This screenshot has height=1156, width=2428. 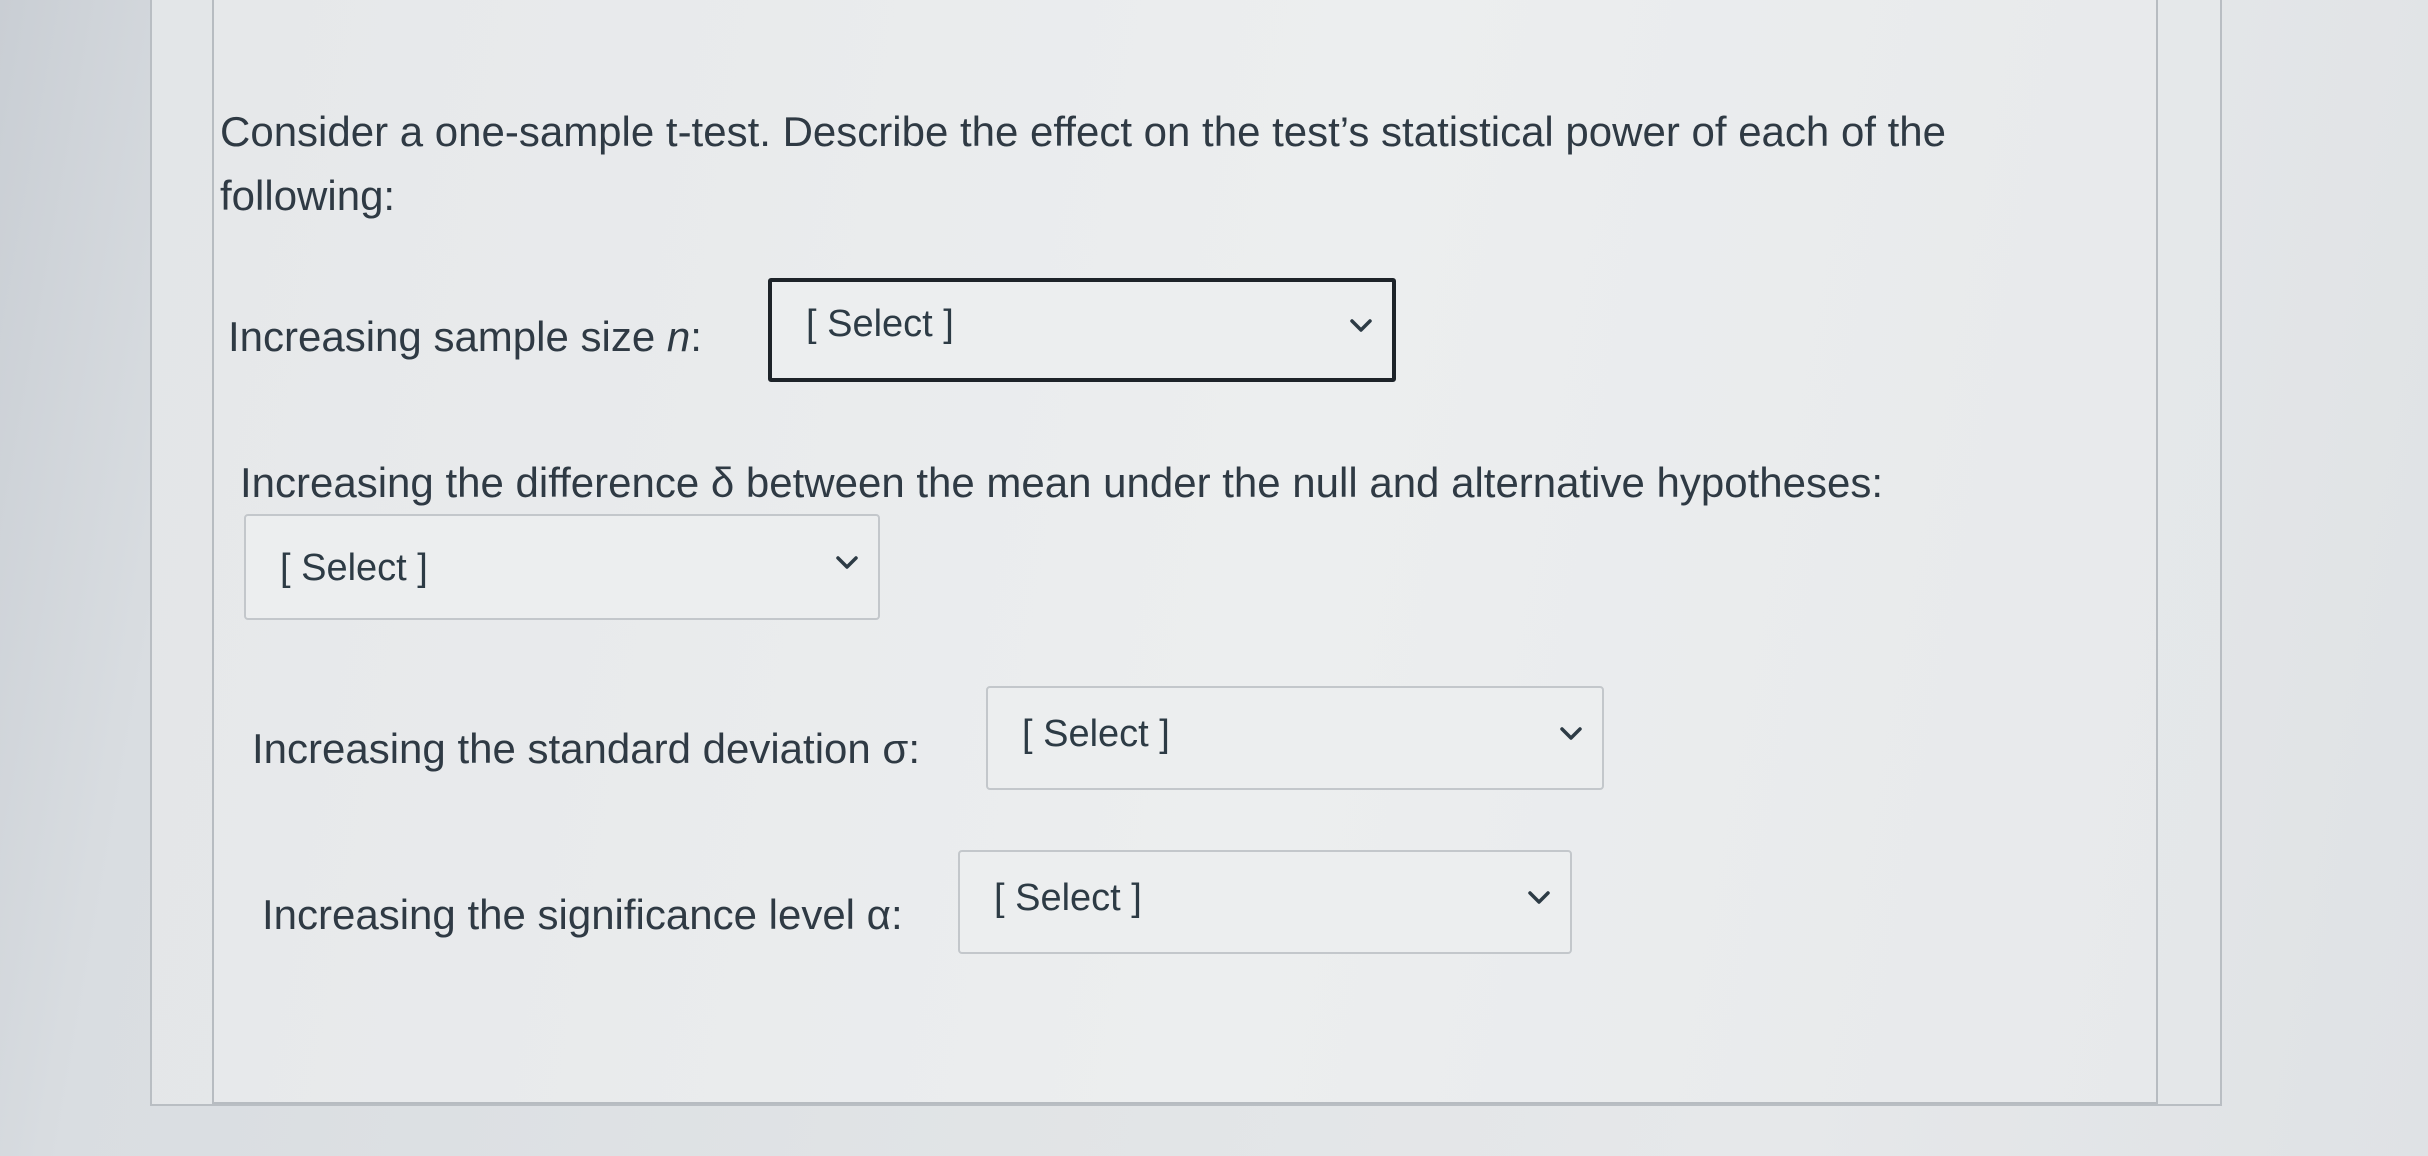 I want to click on difference-select-value: [ Select ], so click(x=354, y=568).